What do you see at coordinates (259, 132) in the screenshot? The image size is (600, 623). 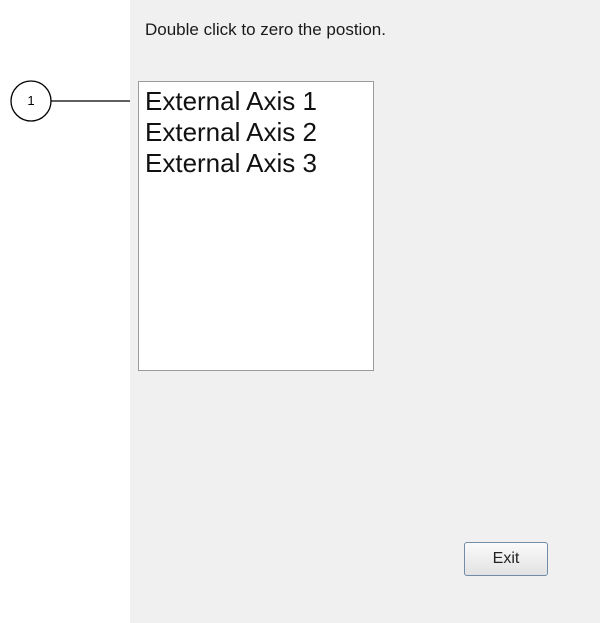 I see `list-item-external-axis-2: External Axis 2` at bounding box center [259, 132].